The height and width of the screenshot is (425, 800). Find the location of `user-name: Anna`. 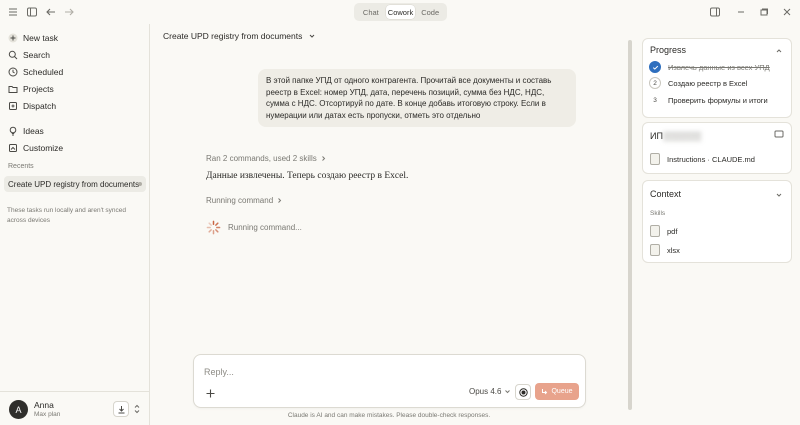

user-name: Anna is located at coordinates (44, 405).